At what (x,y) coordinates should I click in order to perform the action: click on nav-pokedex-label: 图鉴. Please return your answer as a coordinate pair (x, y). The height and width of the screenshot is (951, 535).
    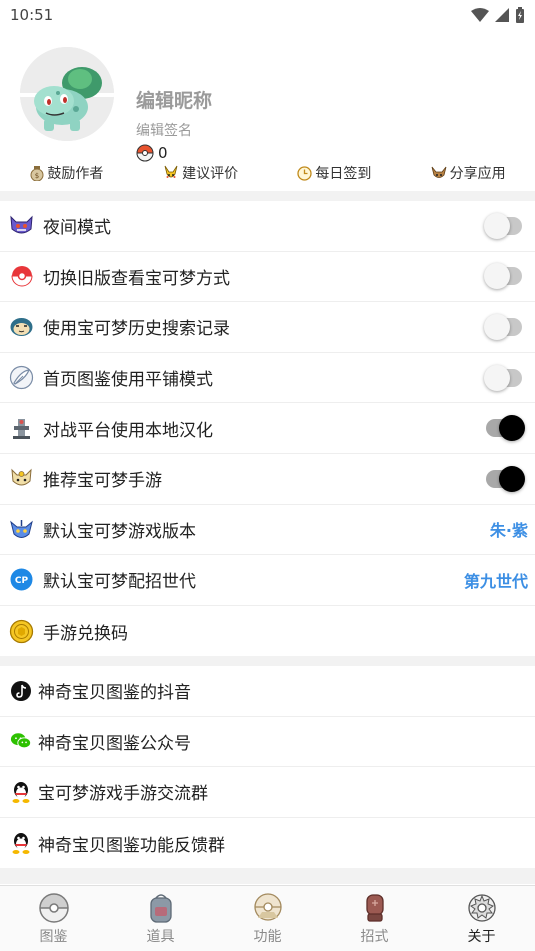
    Looking at the image, I should click on (53, 936).